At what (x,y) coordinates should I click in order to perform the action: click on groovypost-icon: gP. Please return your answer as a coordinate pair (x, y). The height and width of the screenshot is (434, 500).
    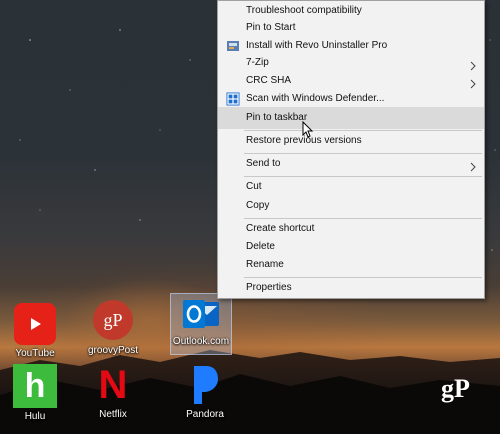
    Looking at the image, I should click on (113, 320).